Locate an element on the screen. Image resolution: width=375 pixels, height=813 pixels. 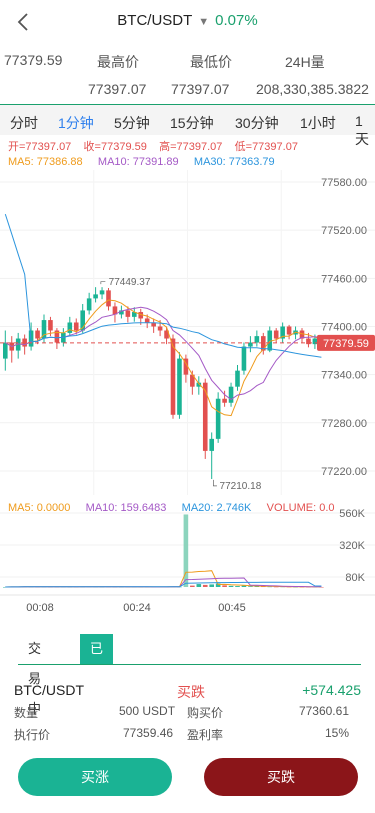
tab-1hour: 1小时 is located at coordinates (318, 123).